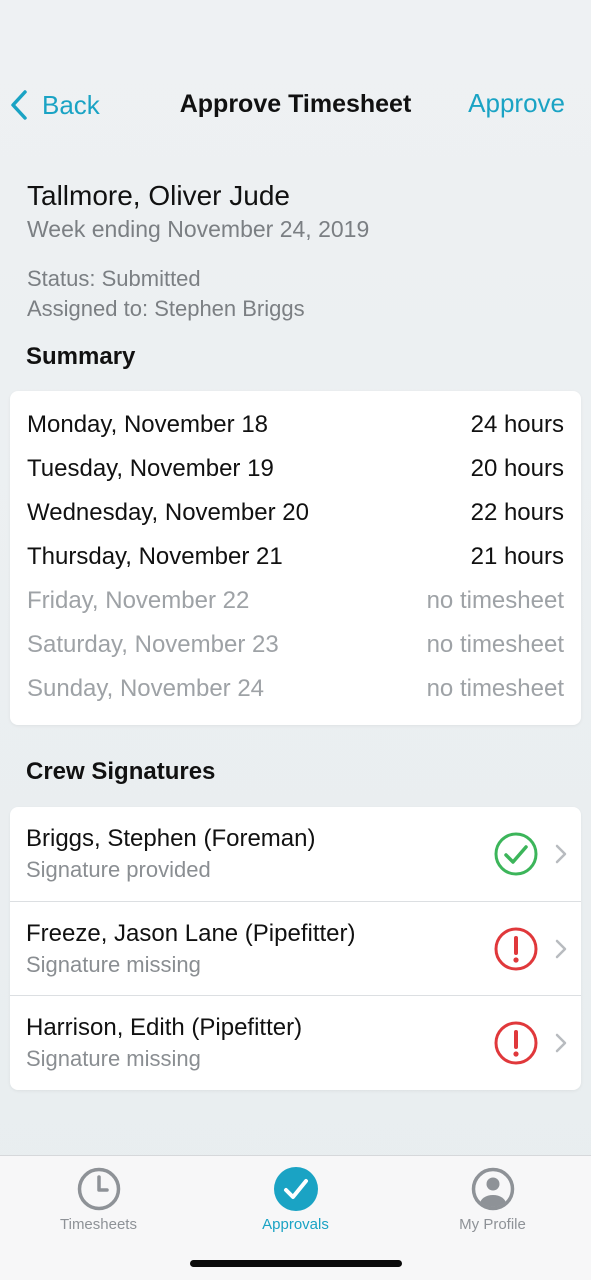  Describe the element at coordinates (198, 229) in the screenshot. I see `week-ending: Week ending November 24, 2019` at that location.